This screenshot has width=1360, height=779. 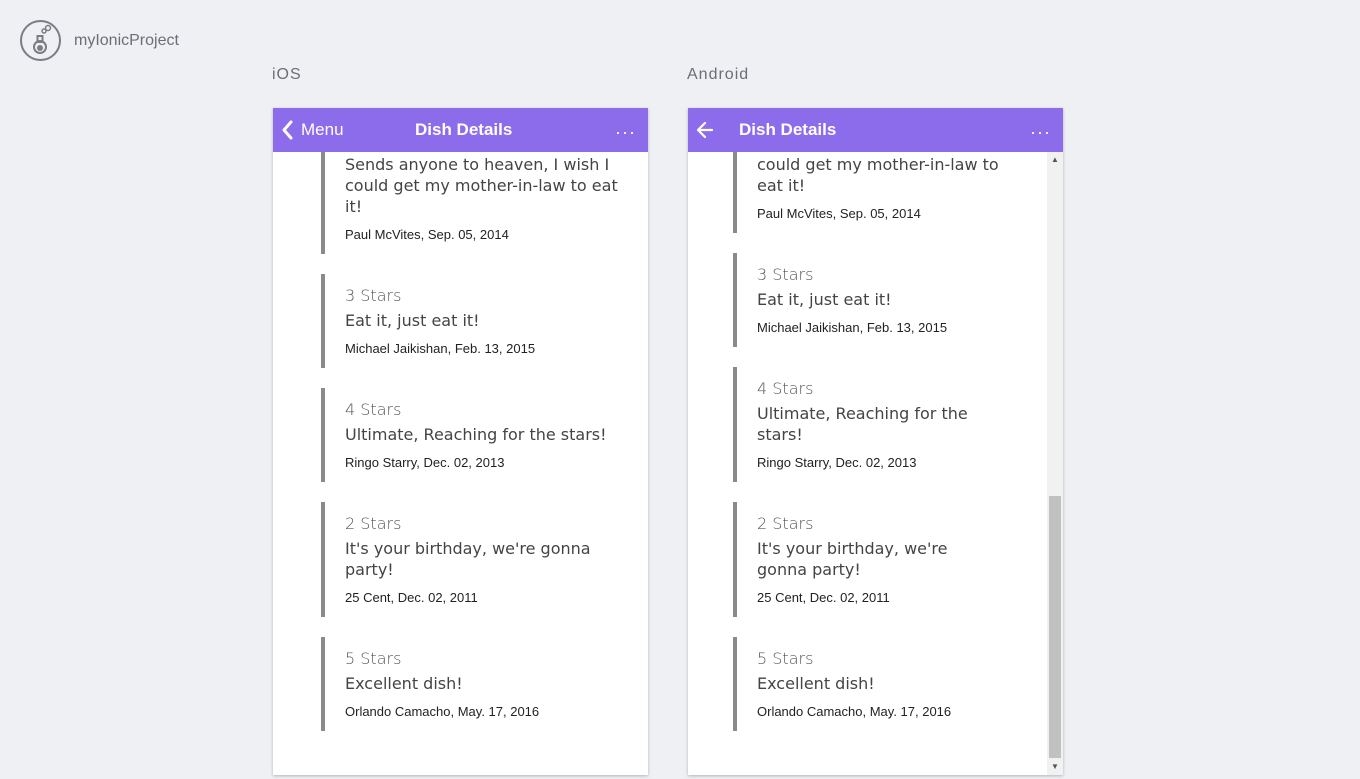 I want to click on android-back-button, so click(x=705, y=130).